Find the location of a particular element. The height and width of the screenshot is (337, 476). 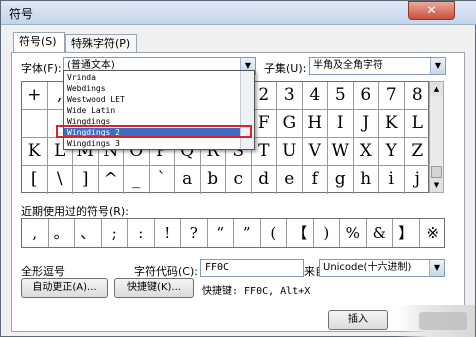

symbol-cell: X is located at coordinates (366, 152).